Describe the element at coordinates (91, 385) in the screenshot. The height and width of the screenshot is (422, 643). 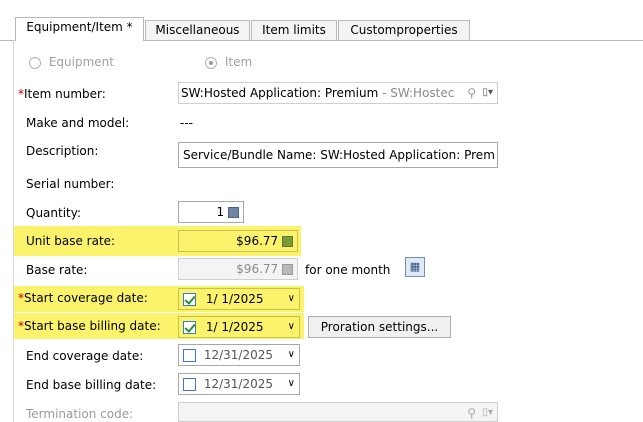
I see `end-billing-label: End base billing date:` at that location.